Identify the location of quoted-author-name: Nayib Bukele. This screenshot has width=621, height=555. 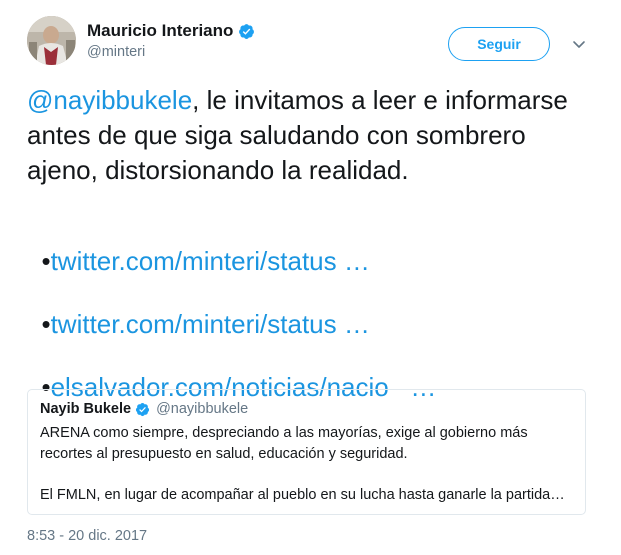
(86, 409).